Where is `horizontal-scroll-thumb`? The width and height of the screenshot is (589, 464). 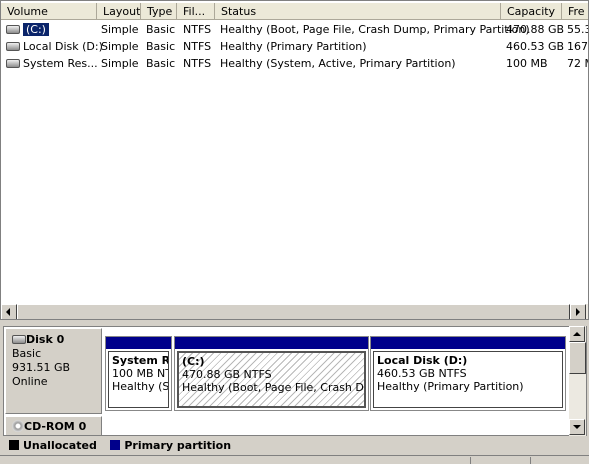
horizontal-scroll-thumb is located at coordinates (293, 311).